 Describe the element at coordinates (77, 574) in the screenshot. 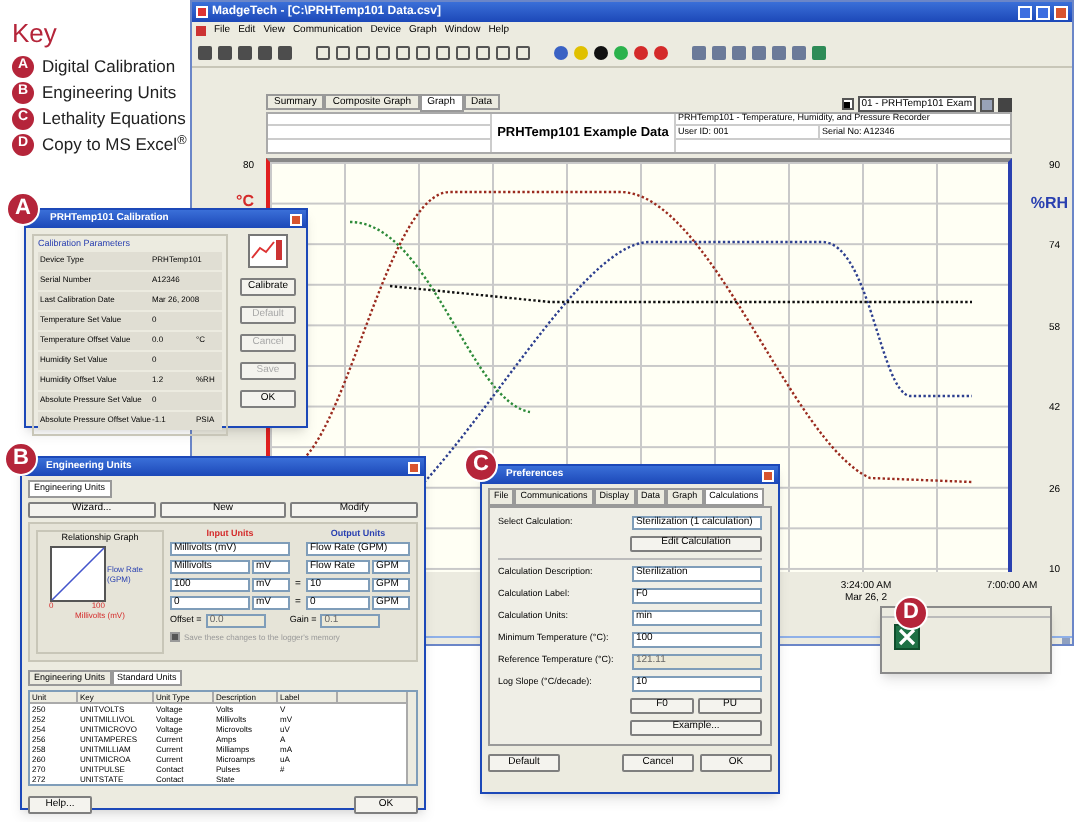

I see `relationship-graph-drawing` at that location.